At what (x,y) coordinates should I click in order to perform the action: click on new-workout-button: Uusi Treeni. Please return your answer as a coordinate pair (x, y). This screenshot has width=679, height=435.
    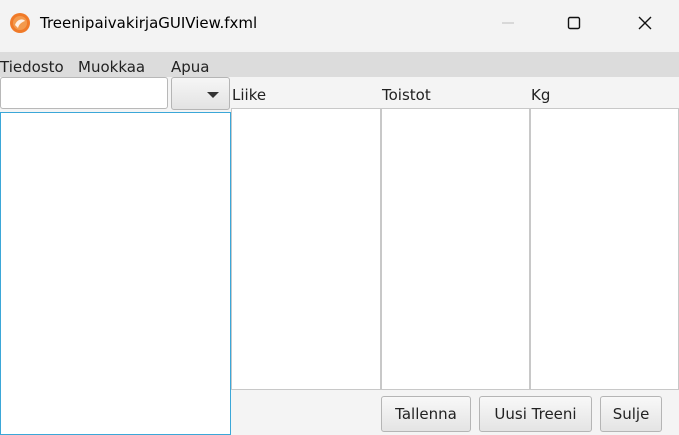
    Looking at the image, I should click on (535, 414).